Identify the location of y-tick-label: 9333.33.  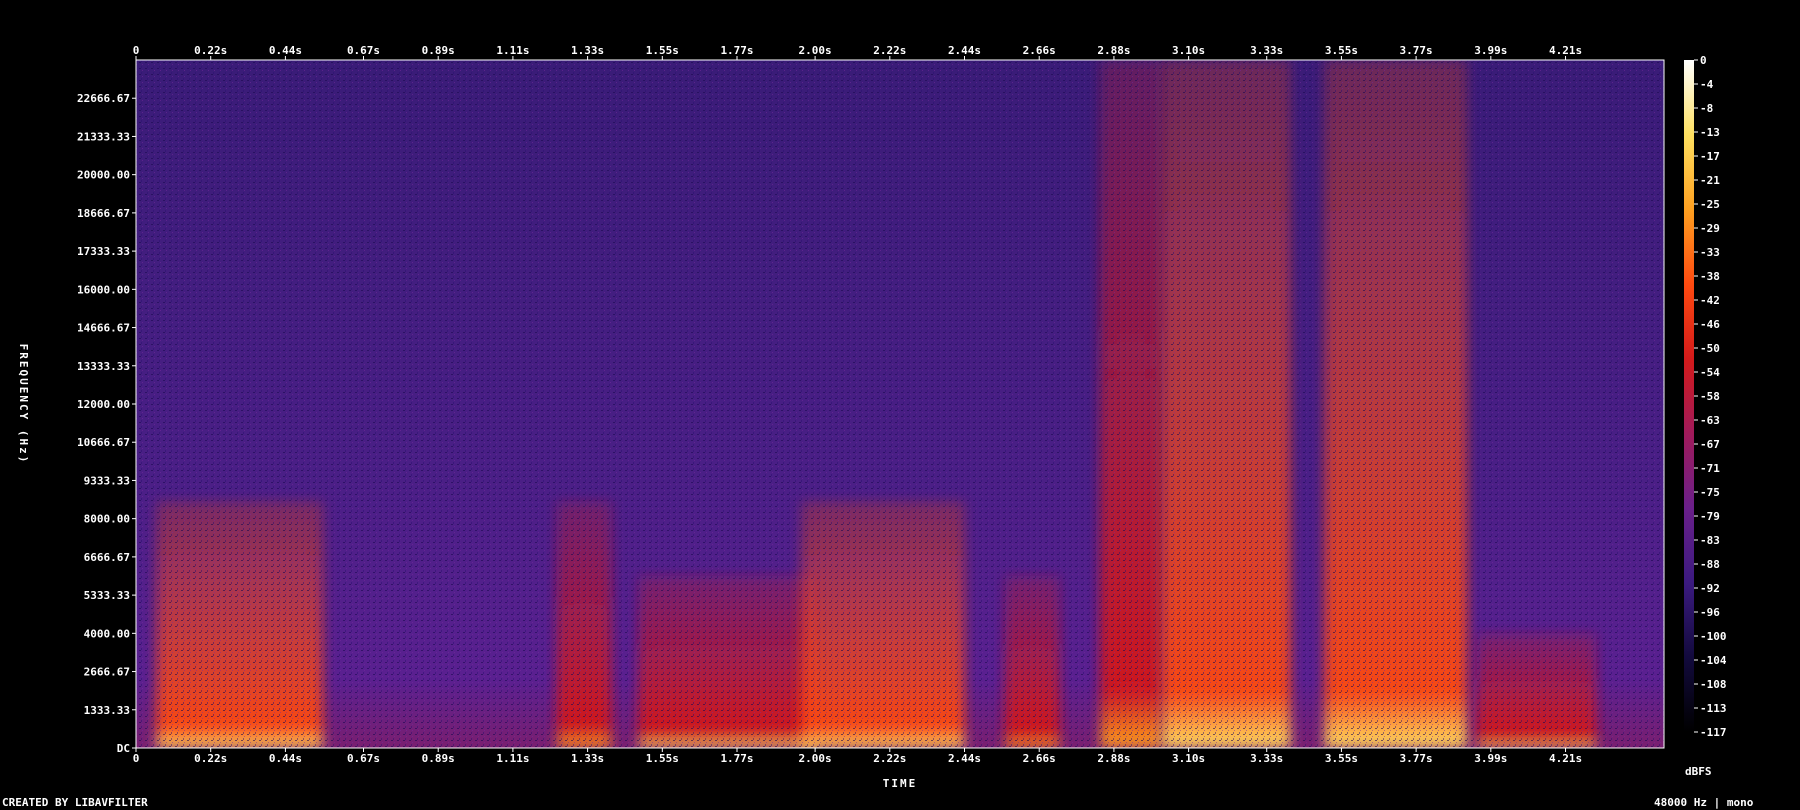
(107, 480).